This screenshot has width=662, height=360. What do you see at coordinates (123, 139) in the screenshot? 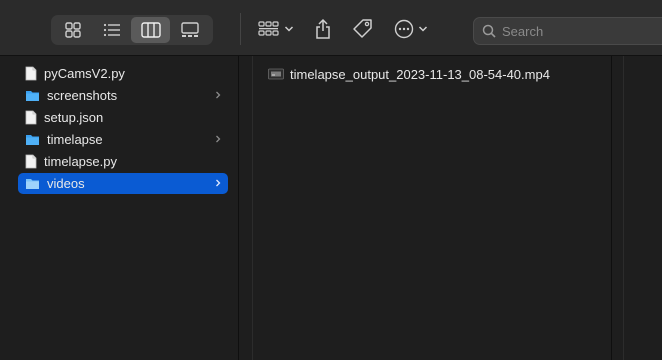
I see `list-item-timelapse-folder: timelapse` at bounding box center [123, 139].